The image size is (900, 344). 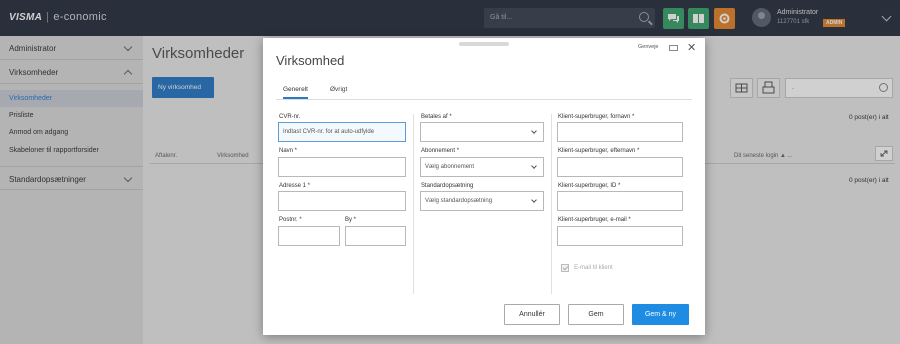 What do you see at coordinates (288, 151) in the screenshot?
I see `name-label: Navn *` at bounding box center [288, 151].